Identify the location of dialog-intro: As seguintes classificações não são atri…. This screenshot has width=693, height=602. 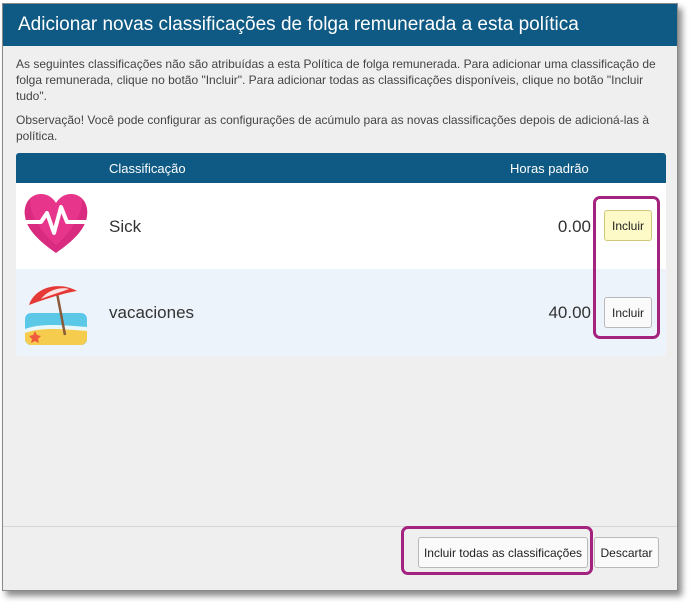
(336, 100).